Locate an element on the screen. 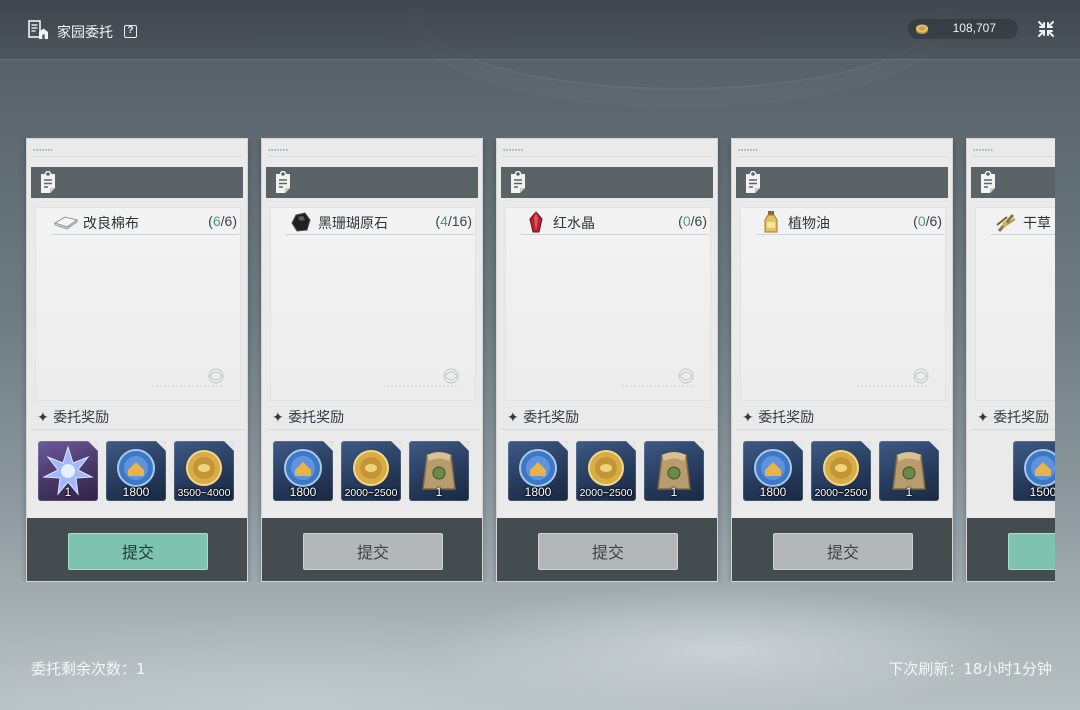  refresh-timer: 下次刷新：18小时1分钟 is located at coordinates (970, 669).